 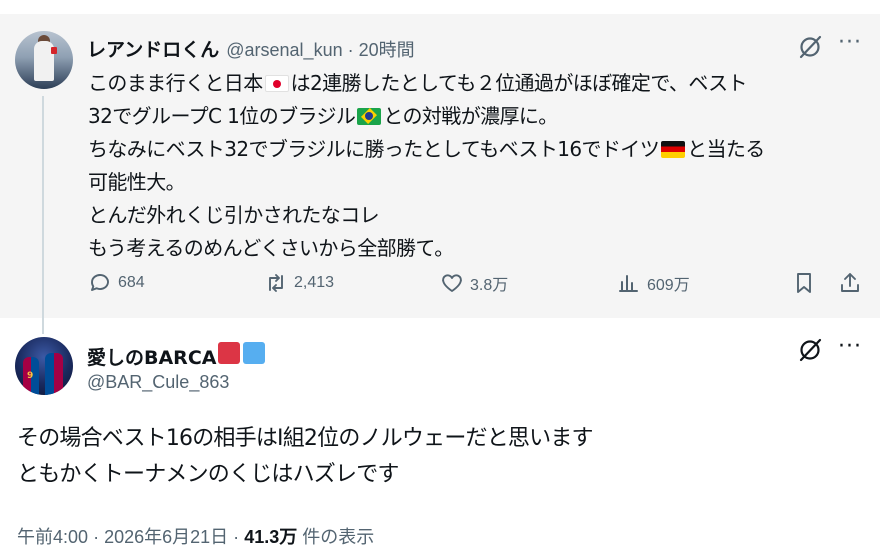 What do you see at coordinates (166, 537) in the screenshot?
I see `post-date: 2026年6月21日` at bounding box center [166, 537].